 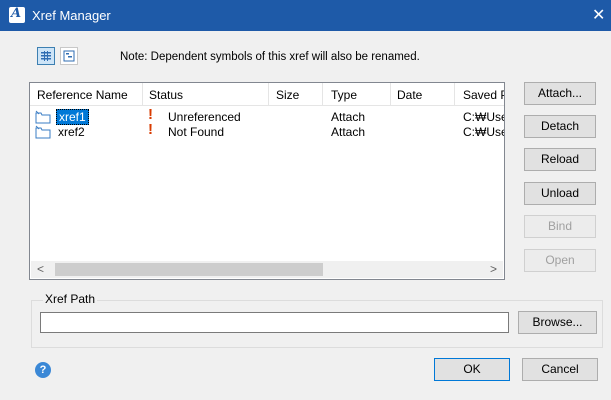 I want to click on column-reference-name: Reference Name, so click(x=82, y=95).